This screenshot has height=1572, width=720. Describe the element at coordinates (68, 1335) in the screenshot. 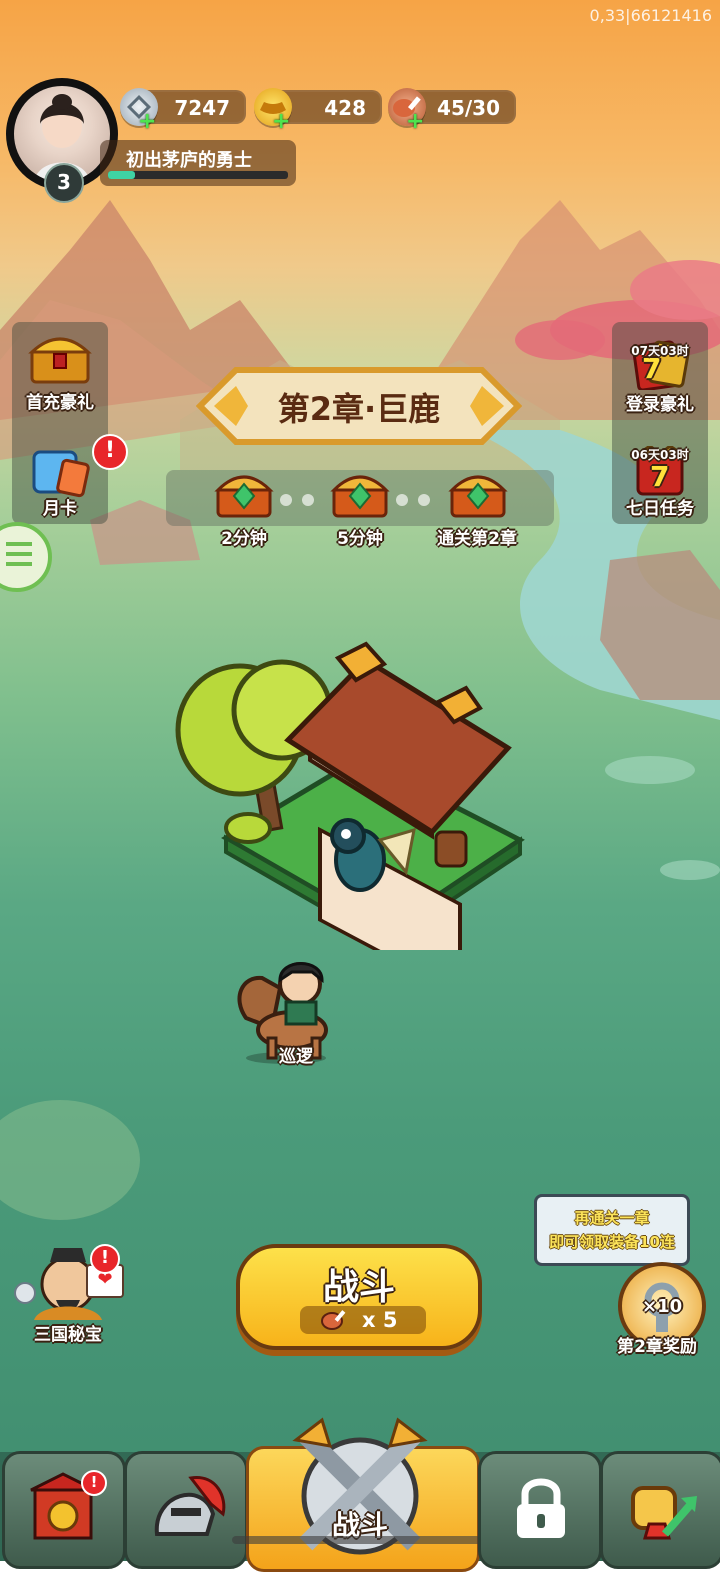

I see `treasure-label: 三国秘宝` at that location.